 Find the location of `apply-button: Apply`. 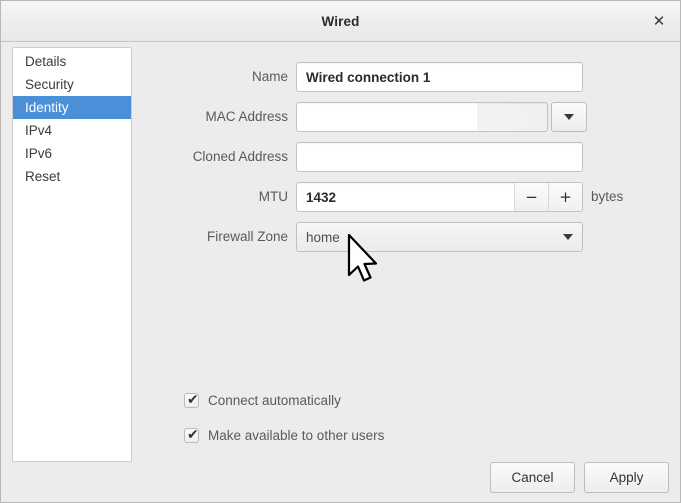

apply-button: Apply is located at coordinates (626, 477).